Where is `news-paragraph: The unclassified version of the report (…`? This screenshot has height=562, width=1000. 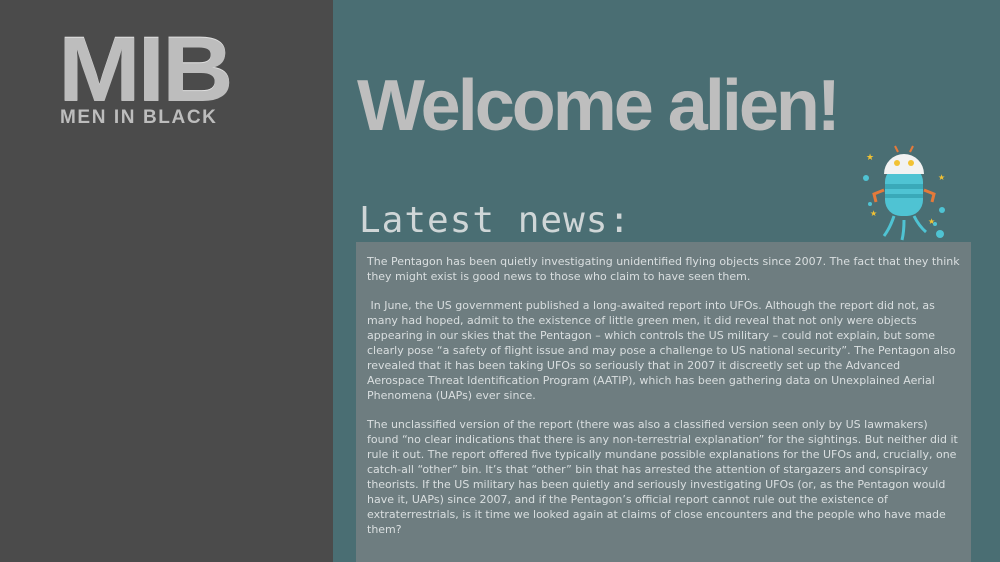
news-paragraph: The unclassified version of the report (… is located at coordinates (662, 477).